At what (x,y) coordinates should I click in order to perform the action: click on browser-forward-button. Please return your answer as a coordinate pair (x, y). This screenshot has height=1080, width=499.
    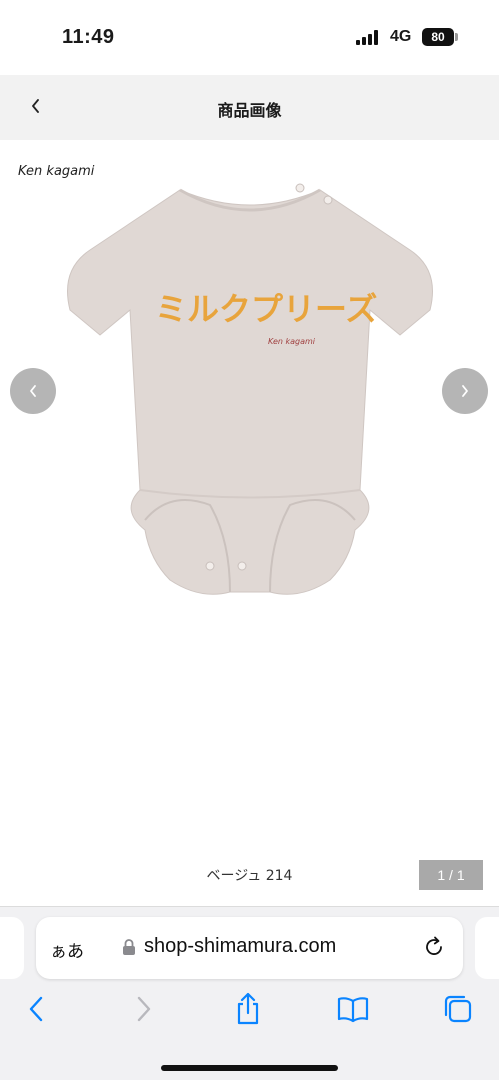
    Looking at the image, I should click on (144, 1009).